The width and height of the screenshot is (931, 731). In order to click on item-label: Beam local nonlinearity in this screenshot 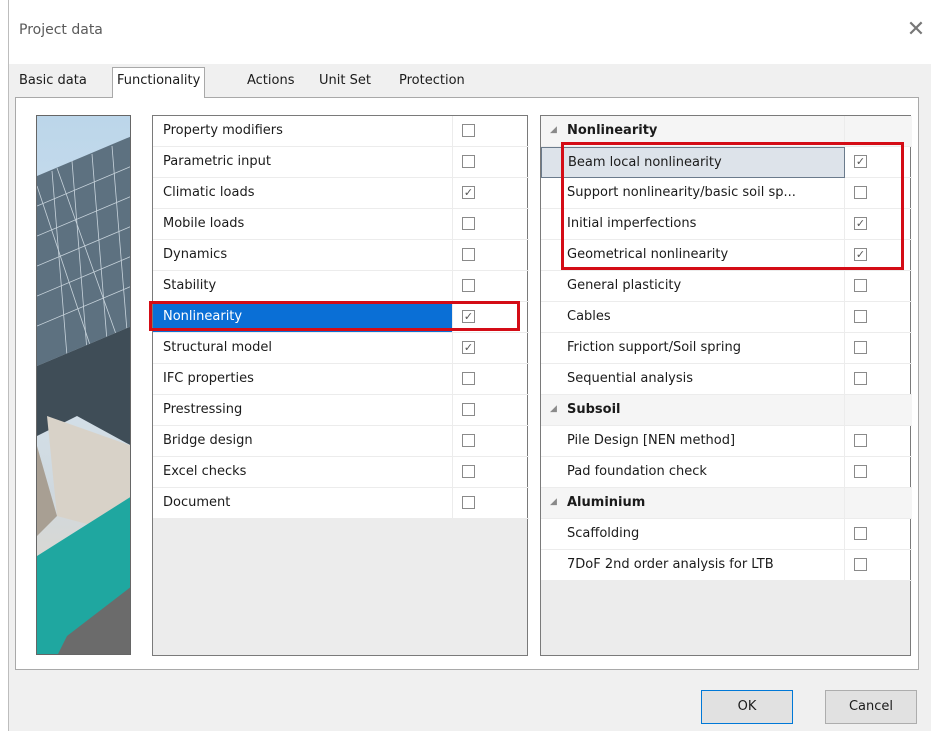, I will do `click(693, 162)`.